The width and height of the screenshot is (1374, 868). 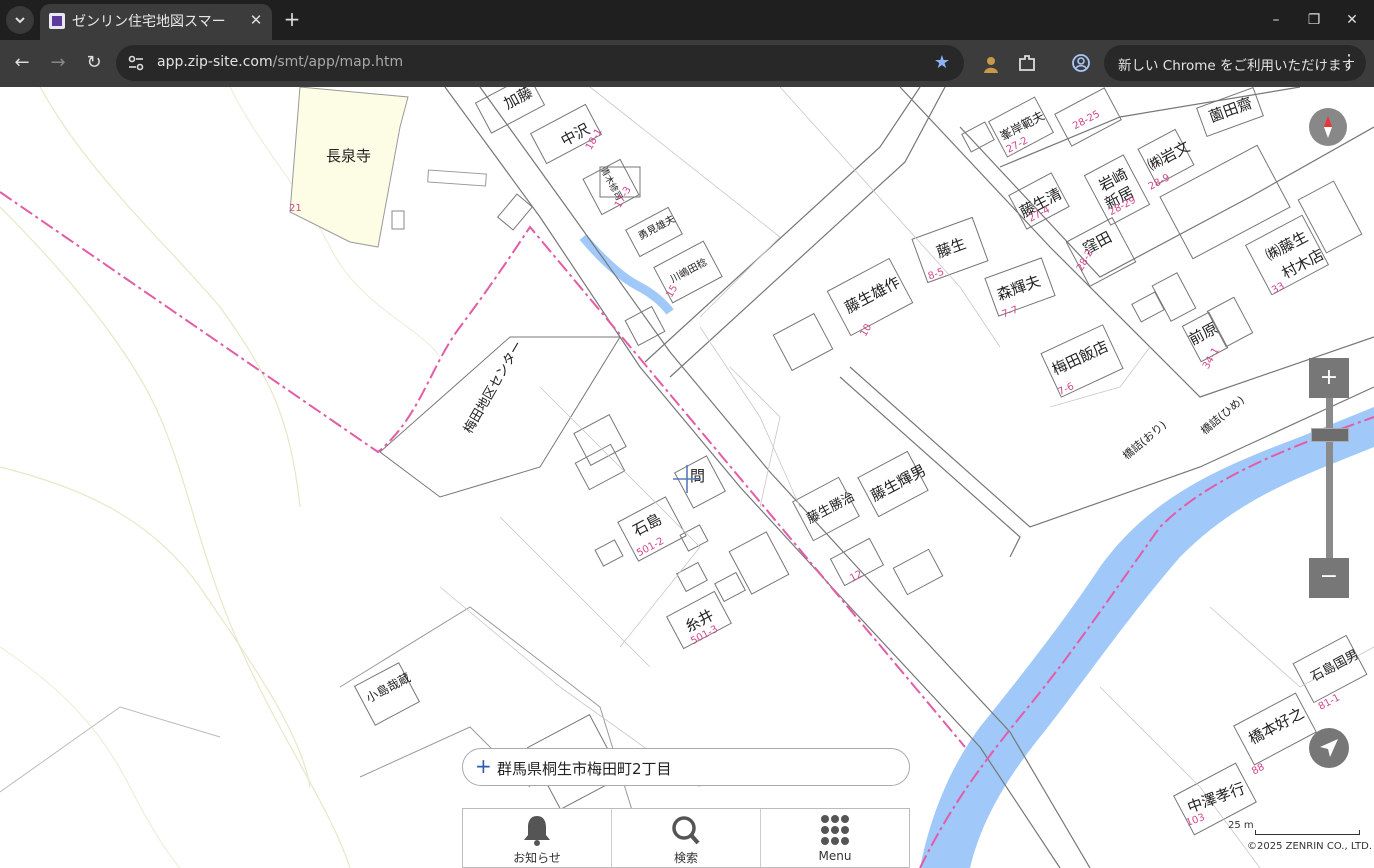 What do you see at coordinates (1241, 825) in the screenshot?
I see `scale-label: 25 m` at bounding box center [1241, 825].